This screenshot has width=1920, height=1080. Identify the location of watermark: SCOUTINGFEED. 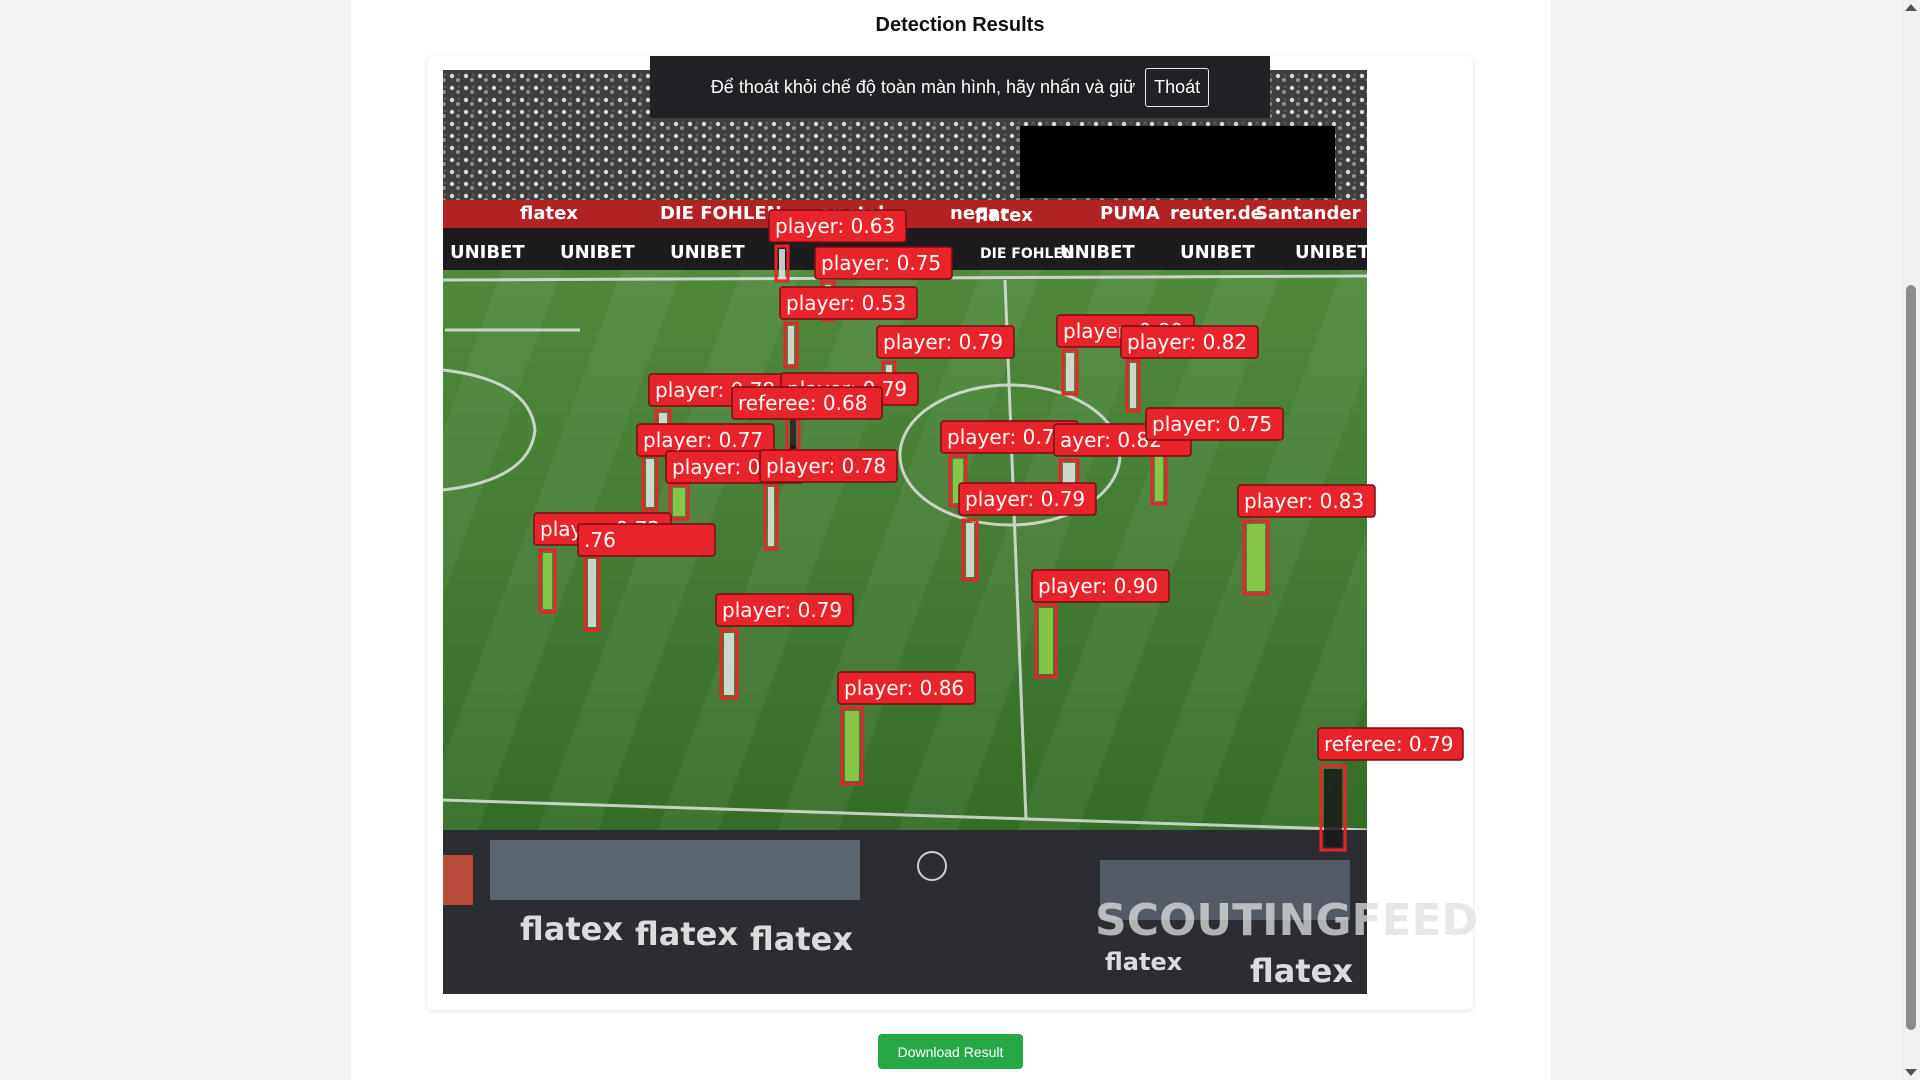
(1286, 920).